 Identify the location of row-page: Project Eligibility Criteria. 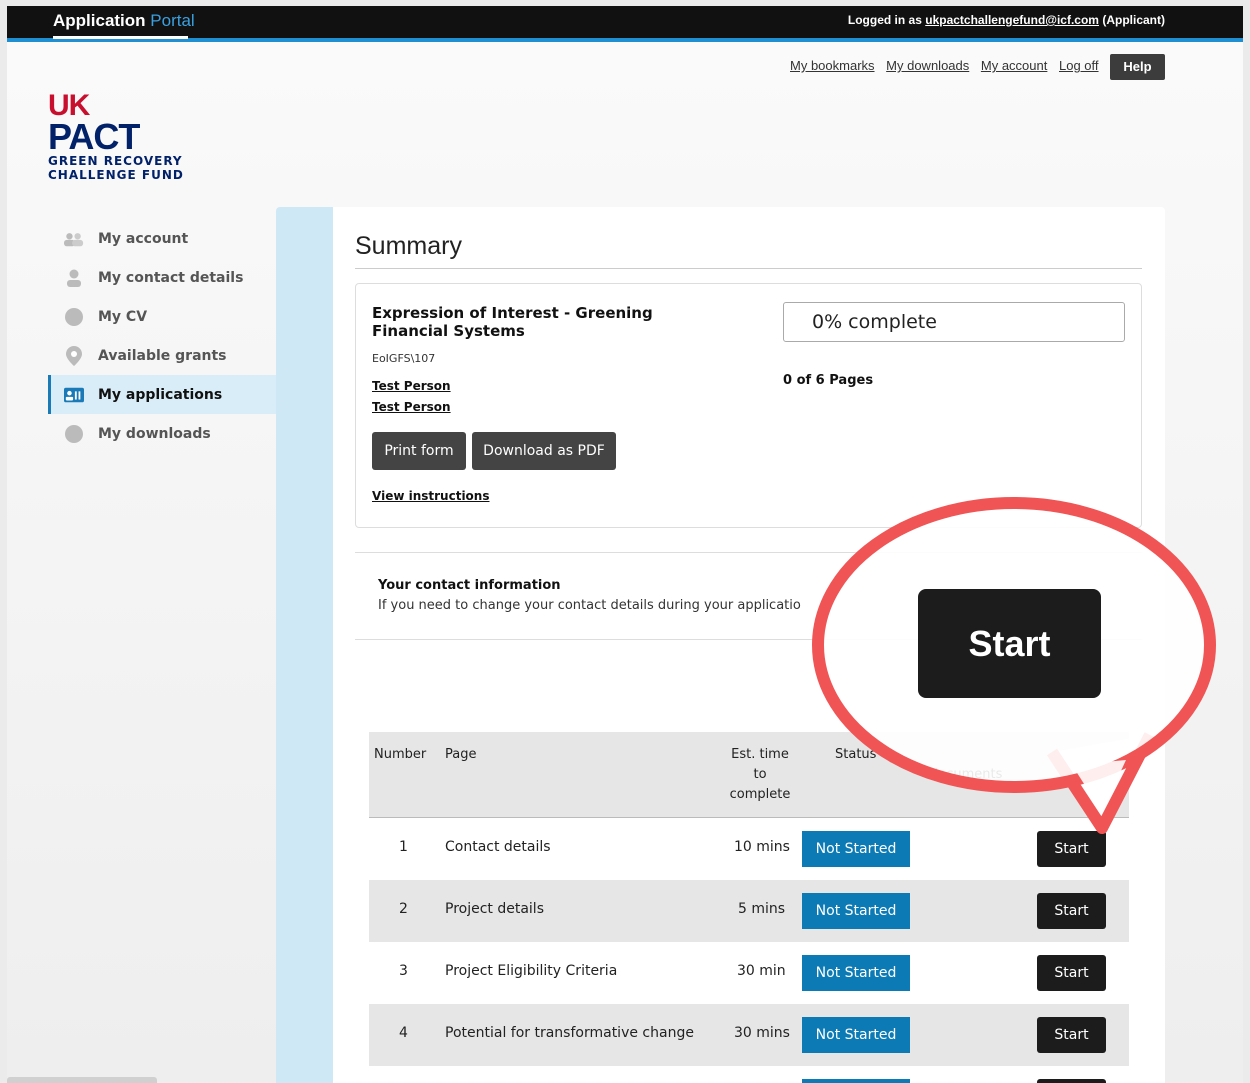
(531, 971).